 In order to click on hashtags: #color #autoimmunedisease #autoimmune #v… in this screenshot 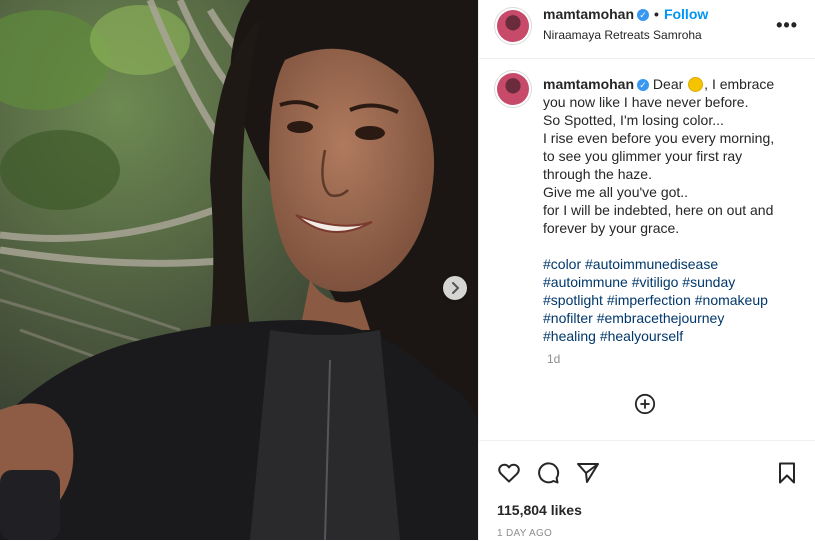, I will do `click(671, 300)`.